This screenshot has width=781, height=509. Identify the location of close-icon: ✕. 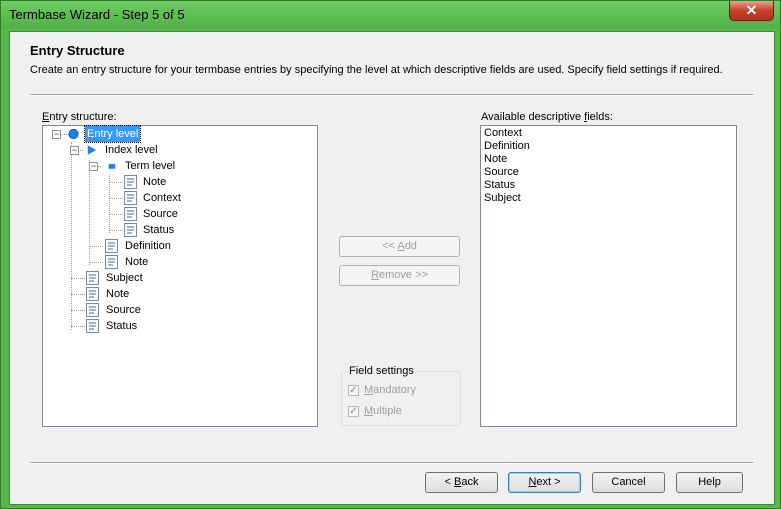
(751, 10).